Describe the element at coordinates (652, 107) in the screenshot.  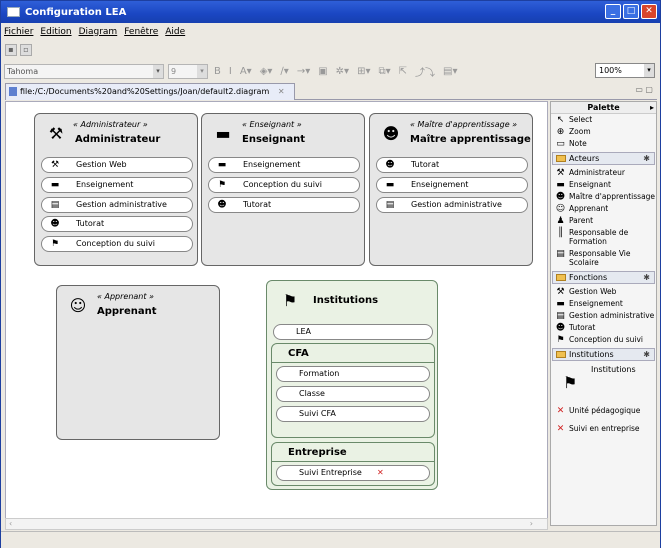
I see `collapse-arrow-icon: ▸` at that location.